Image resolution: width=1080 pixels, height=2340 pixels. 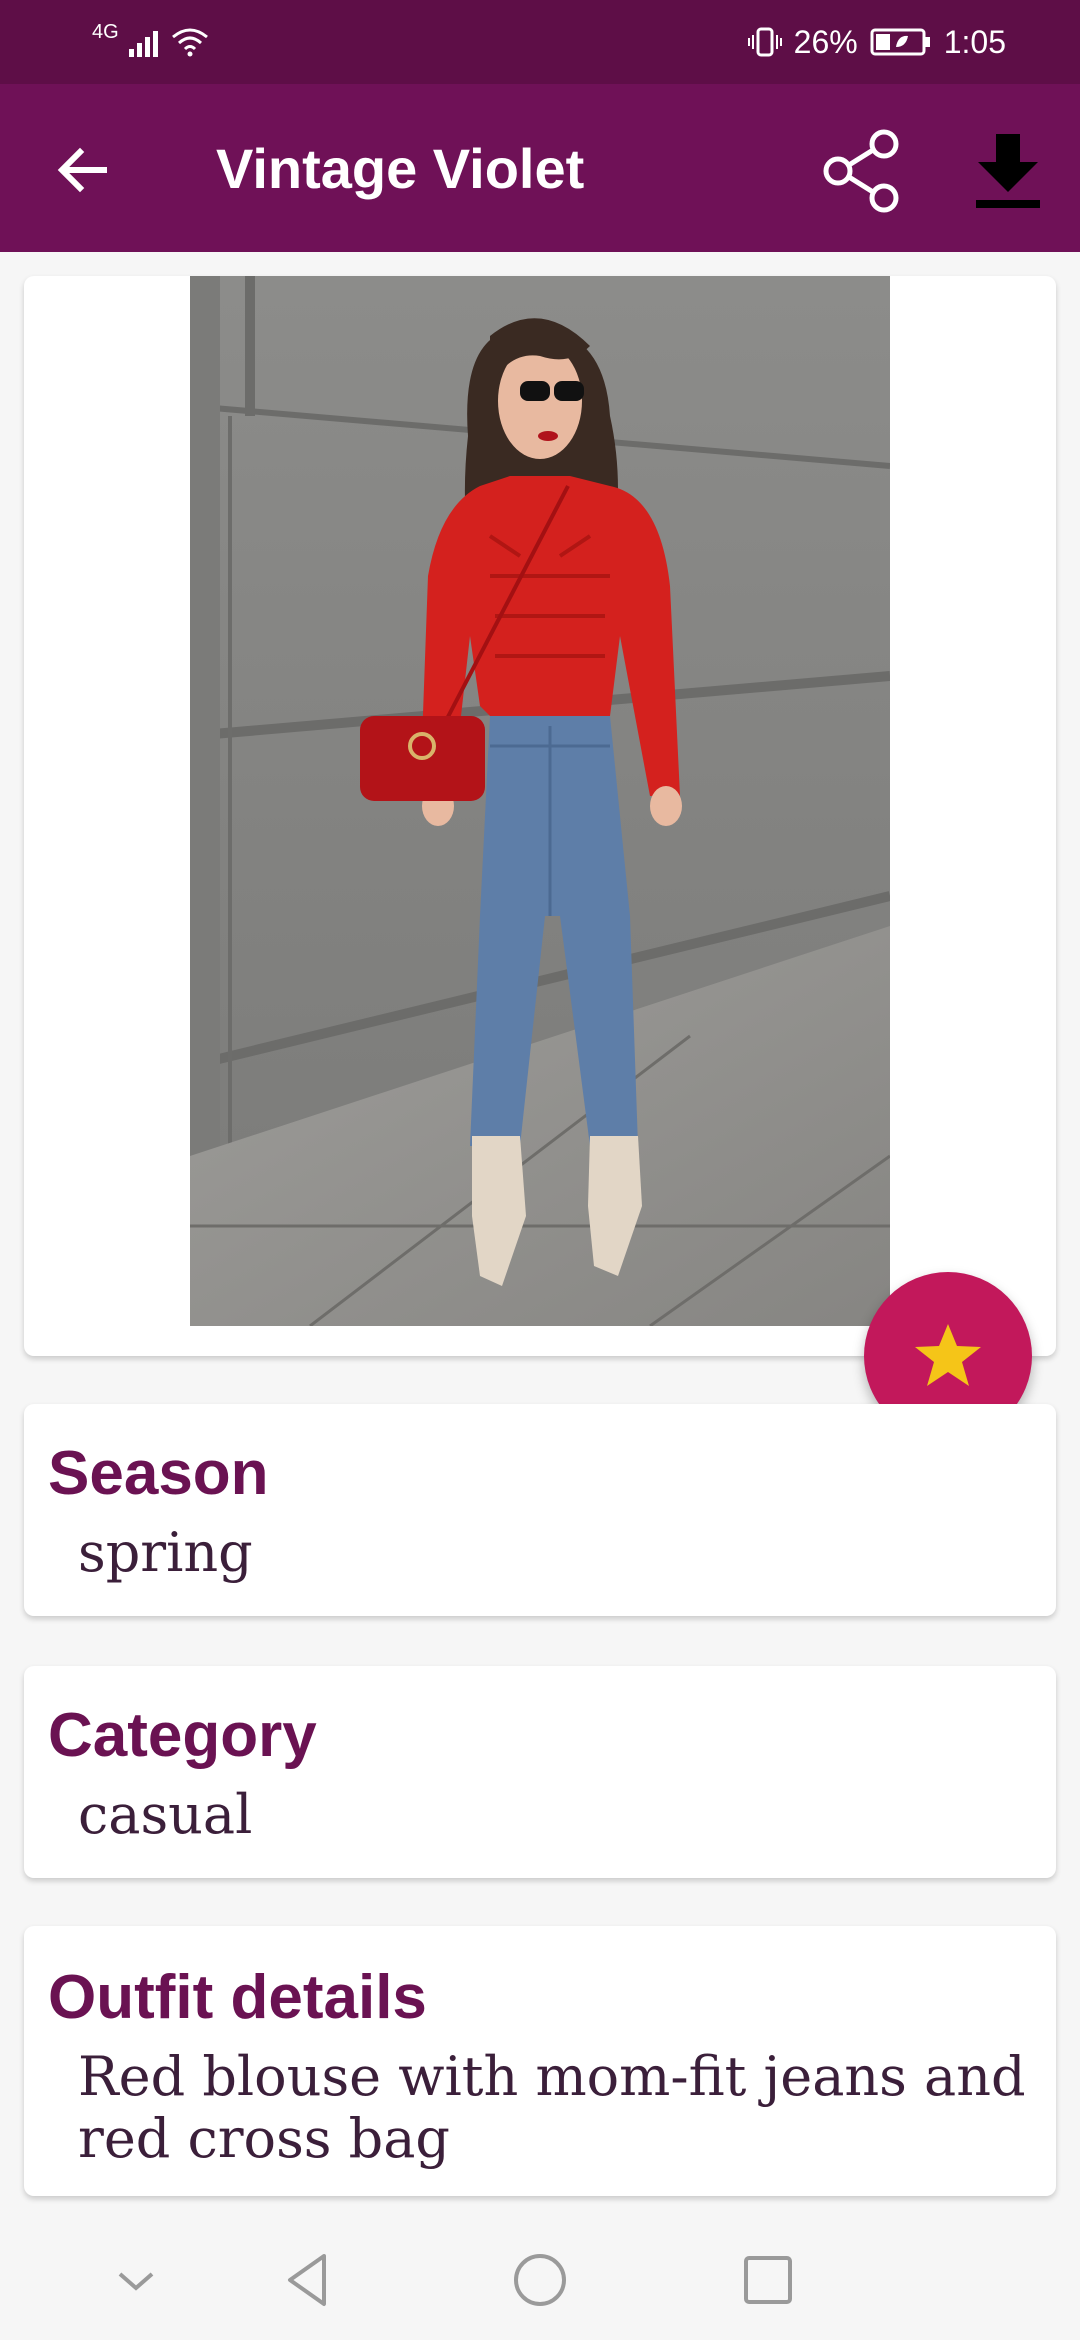 I want to click on season-title: Season, so click(x=158, y=1473).